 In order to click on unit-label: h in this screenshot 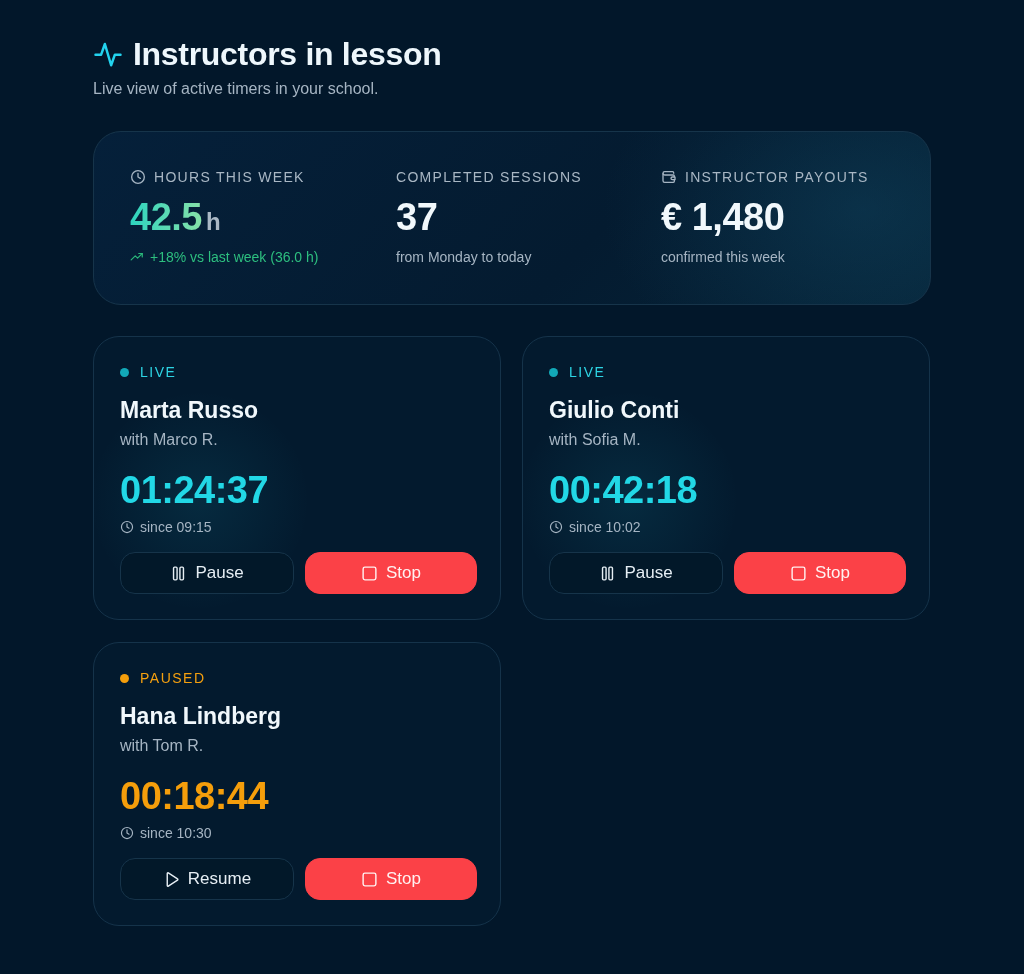, I will do `click(213, 222)`.